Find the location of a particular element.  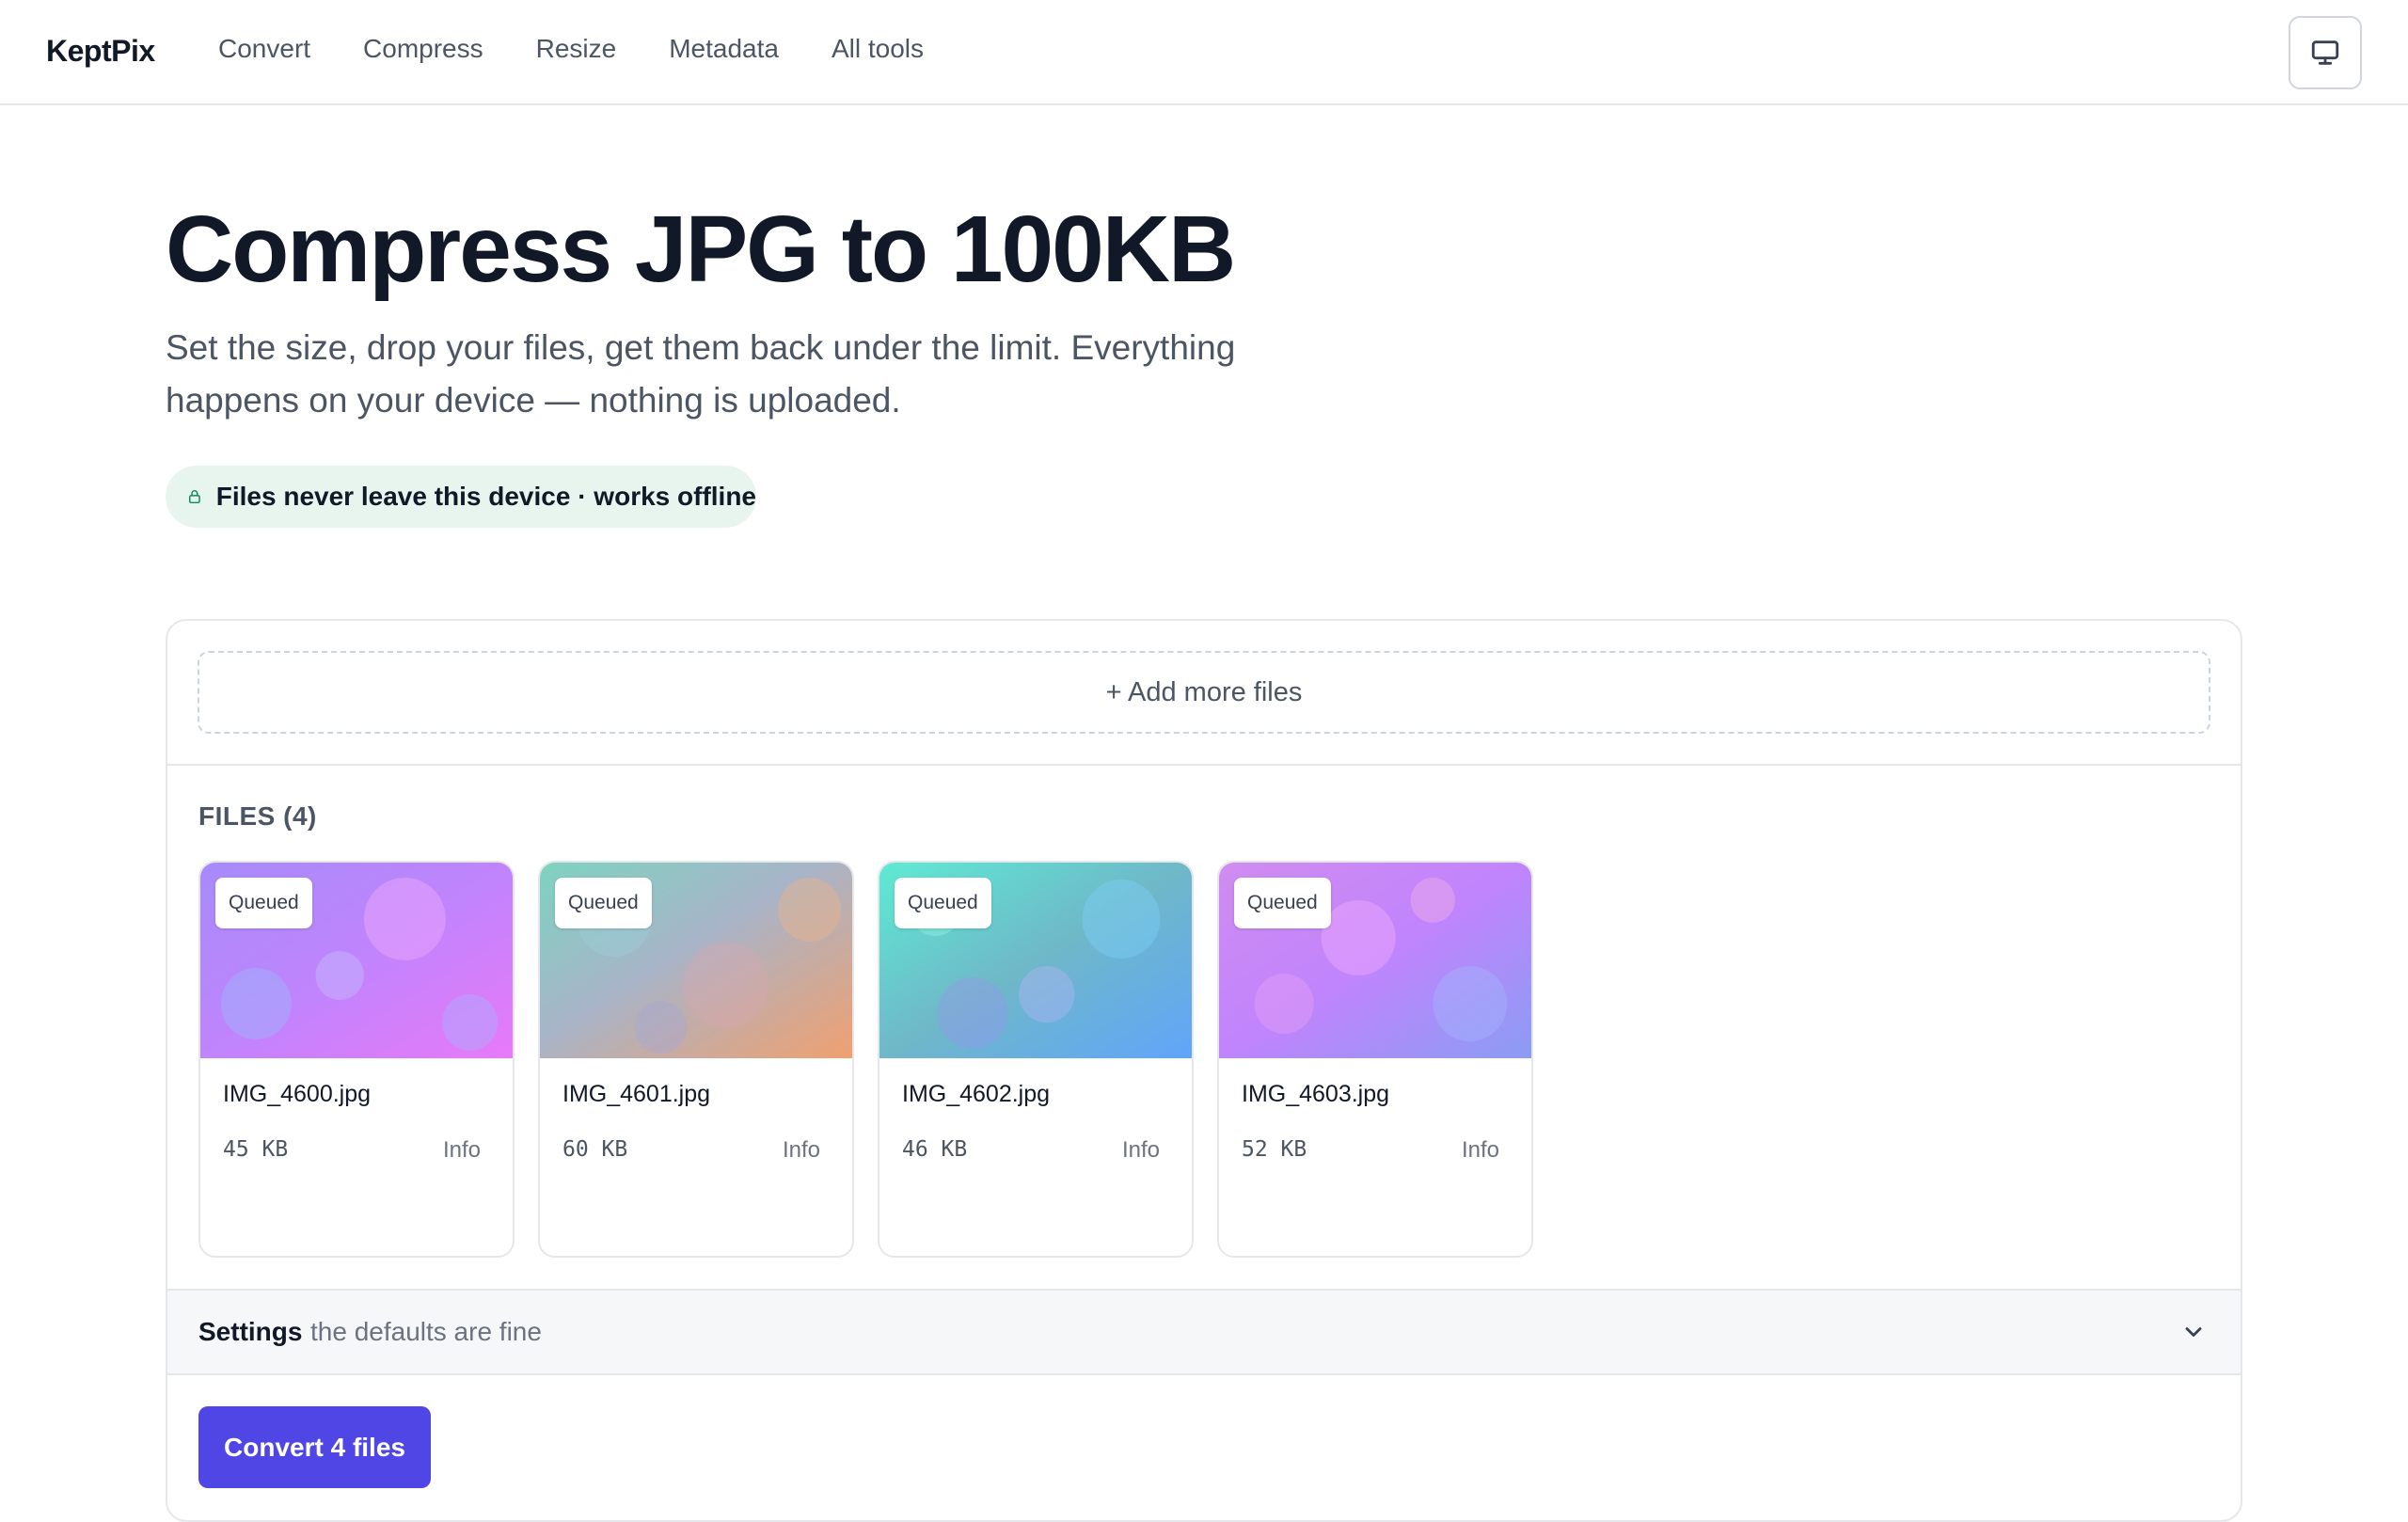

file-size: 46 KB is located at coordinates (935, 1149).